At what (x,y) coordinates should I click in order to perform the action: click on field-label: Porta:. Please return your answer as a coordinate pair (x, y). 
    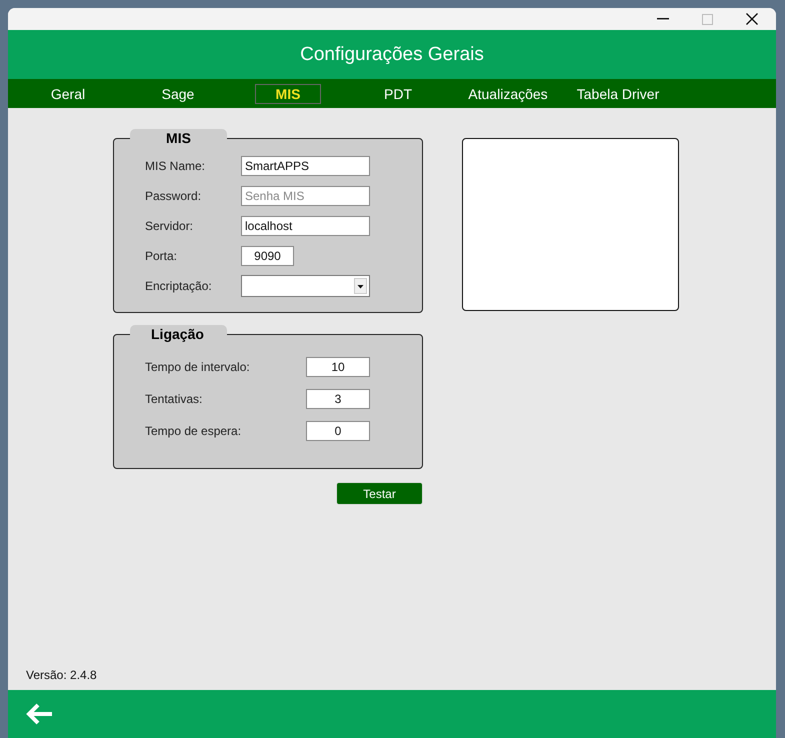
    Looking at the image, I should click on (161, 256).